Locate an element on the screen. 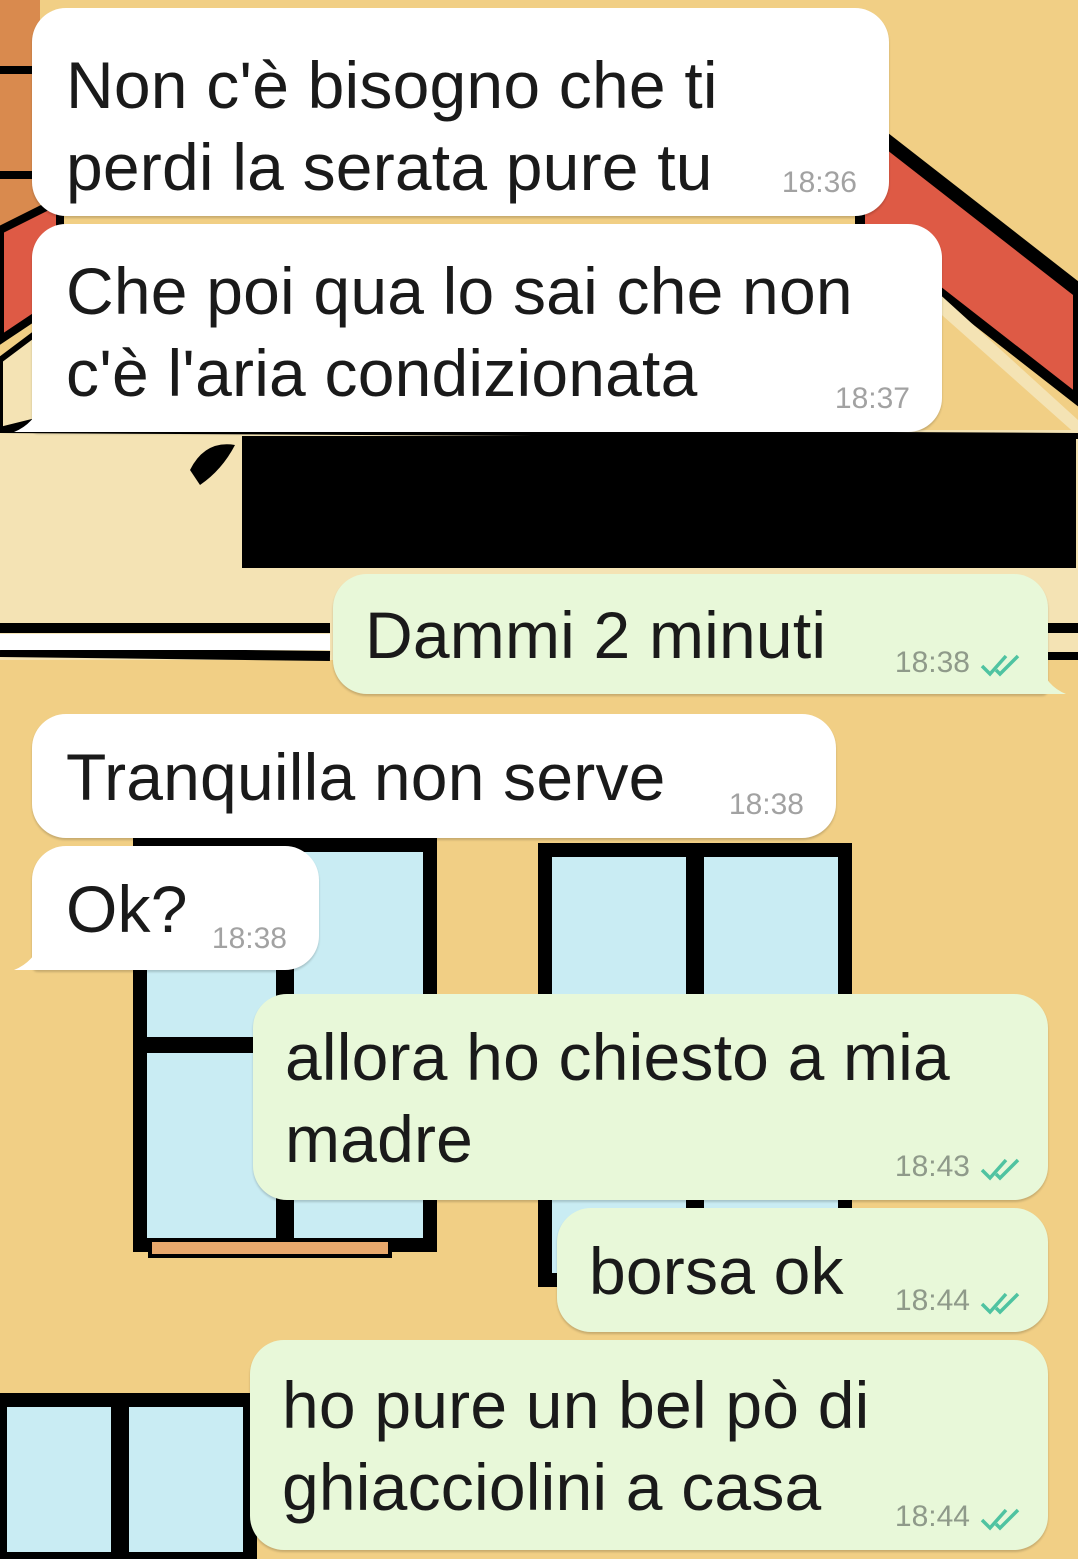 The image size is (1078, 1559). message-bubble-outgoing: borsa ok 18:44 is located at coordinates (802, 1270).